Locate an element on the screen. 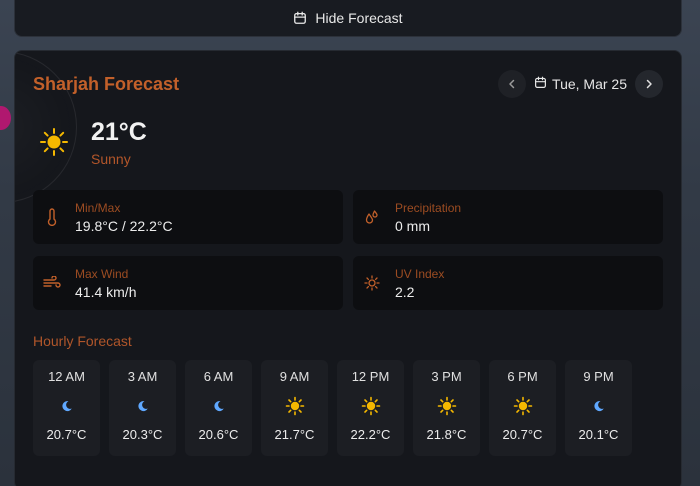  date-navigator: Tue, Mar 25 is located at coordinates (580, 84).